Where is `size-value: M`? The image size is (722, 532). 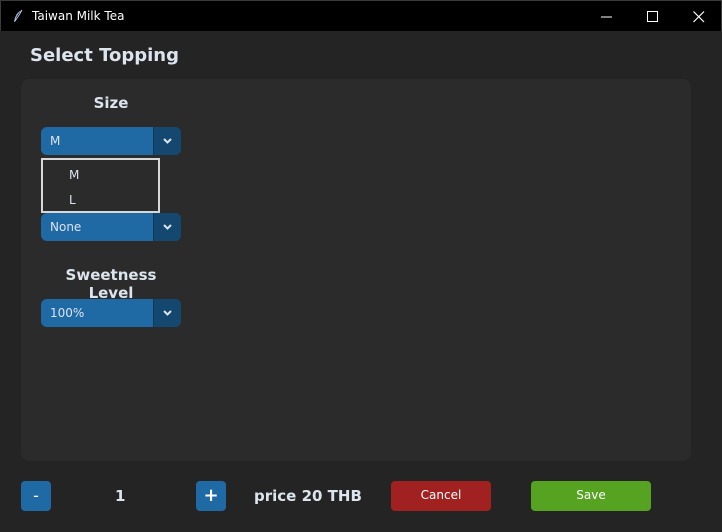
size-value: M is located at coordinates (55, 141).